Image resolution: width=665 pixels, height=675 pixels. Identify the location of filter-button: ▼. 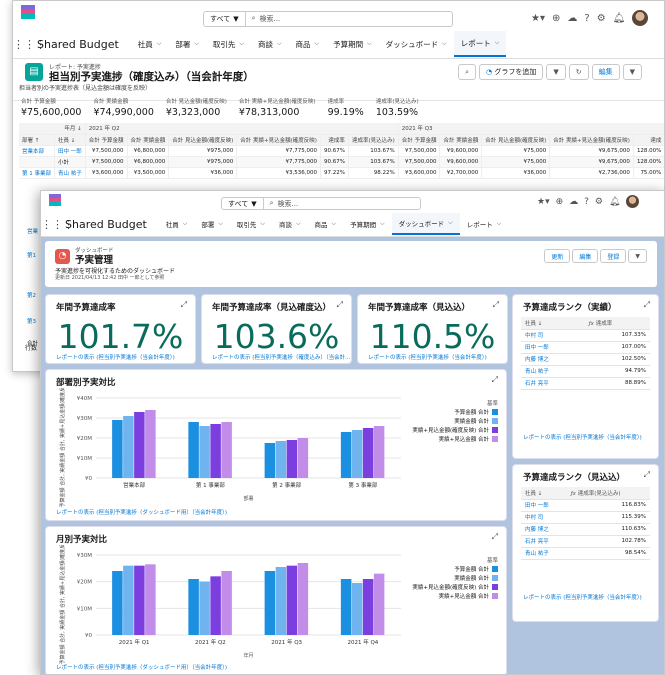
(556, 72).